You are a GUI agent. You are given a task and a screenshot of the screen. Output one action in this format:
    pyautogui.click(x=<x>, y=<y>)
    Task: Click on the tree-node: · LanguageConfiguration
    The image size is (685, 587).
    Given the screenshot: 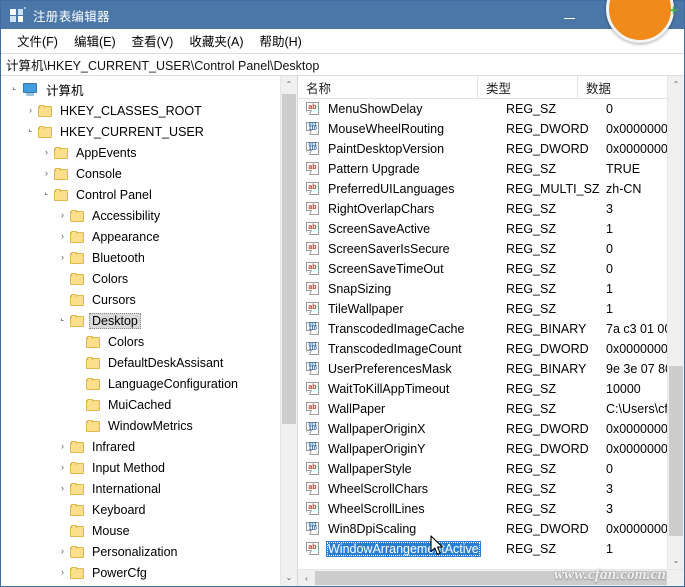 What is the action you would take?
    pyautogui.click(x=149, y=383)
    